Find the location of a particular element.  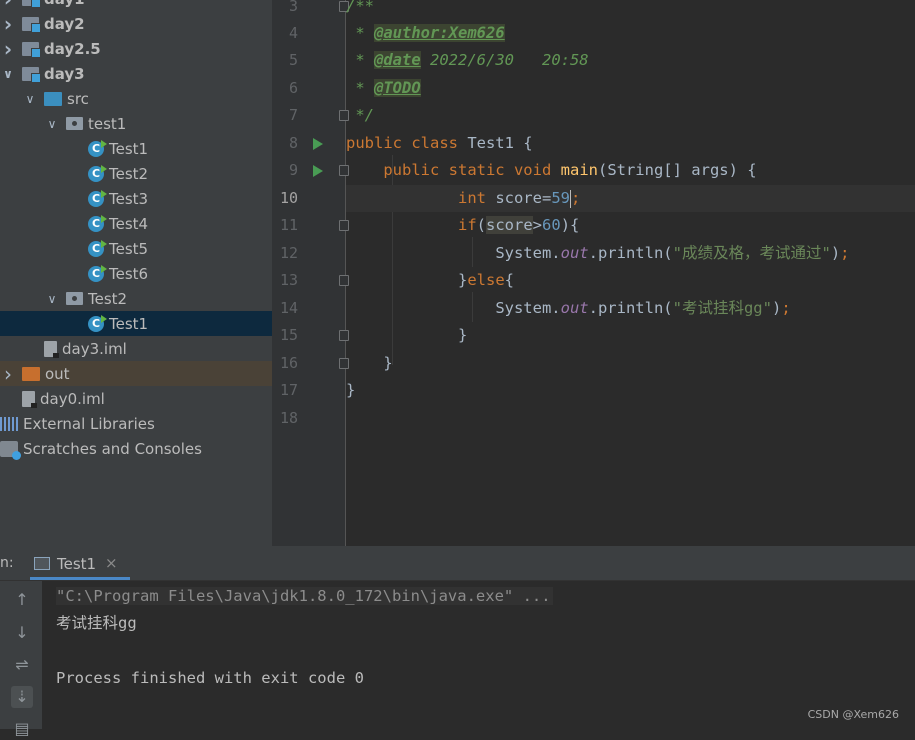

code-line: /** is located at coordinates (630, 10).